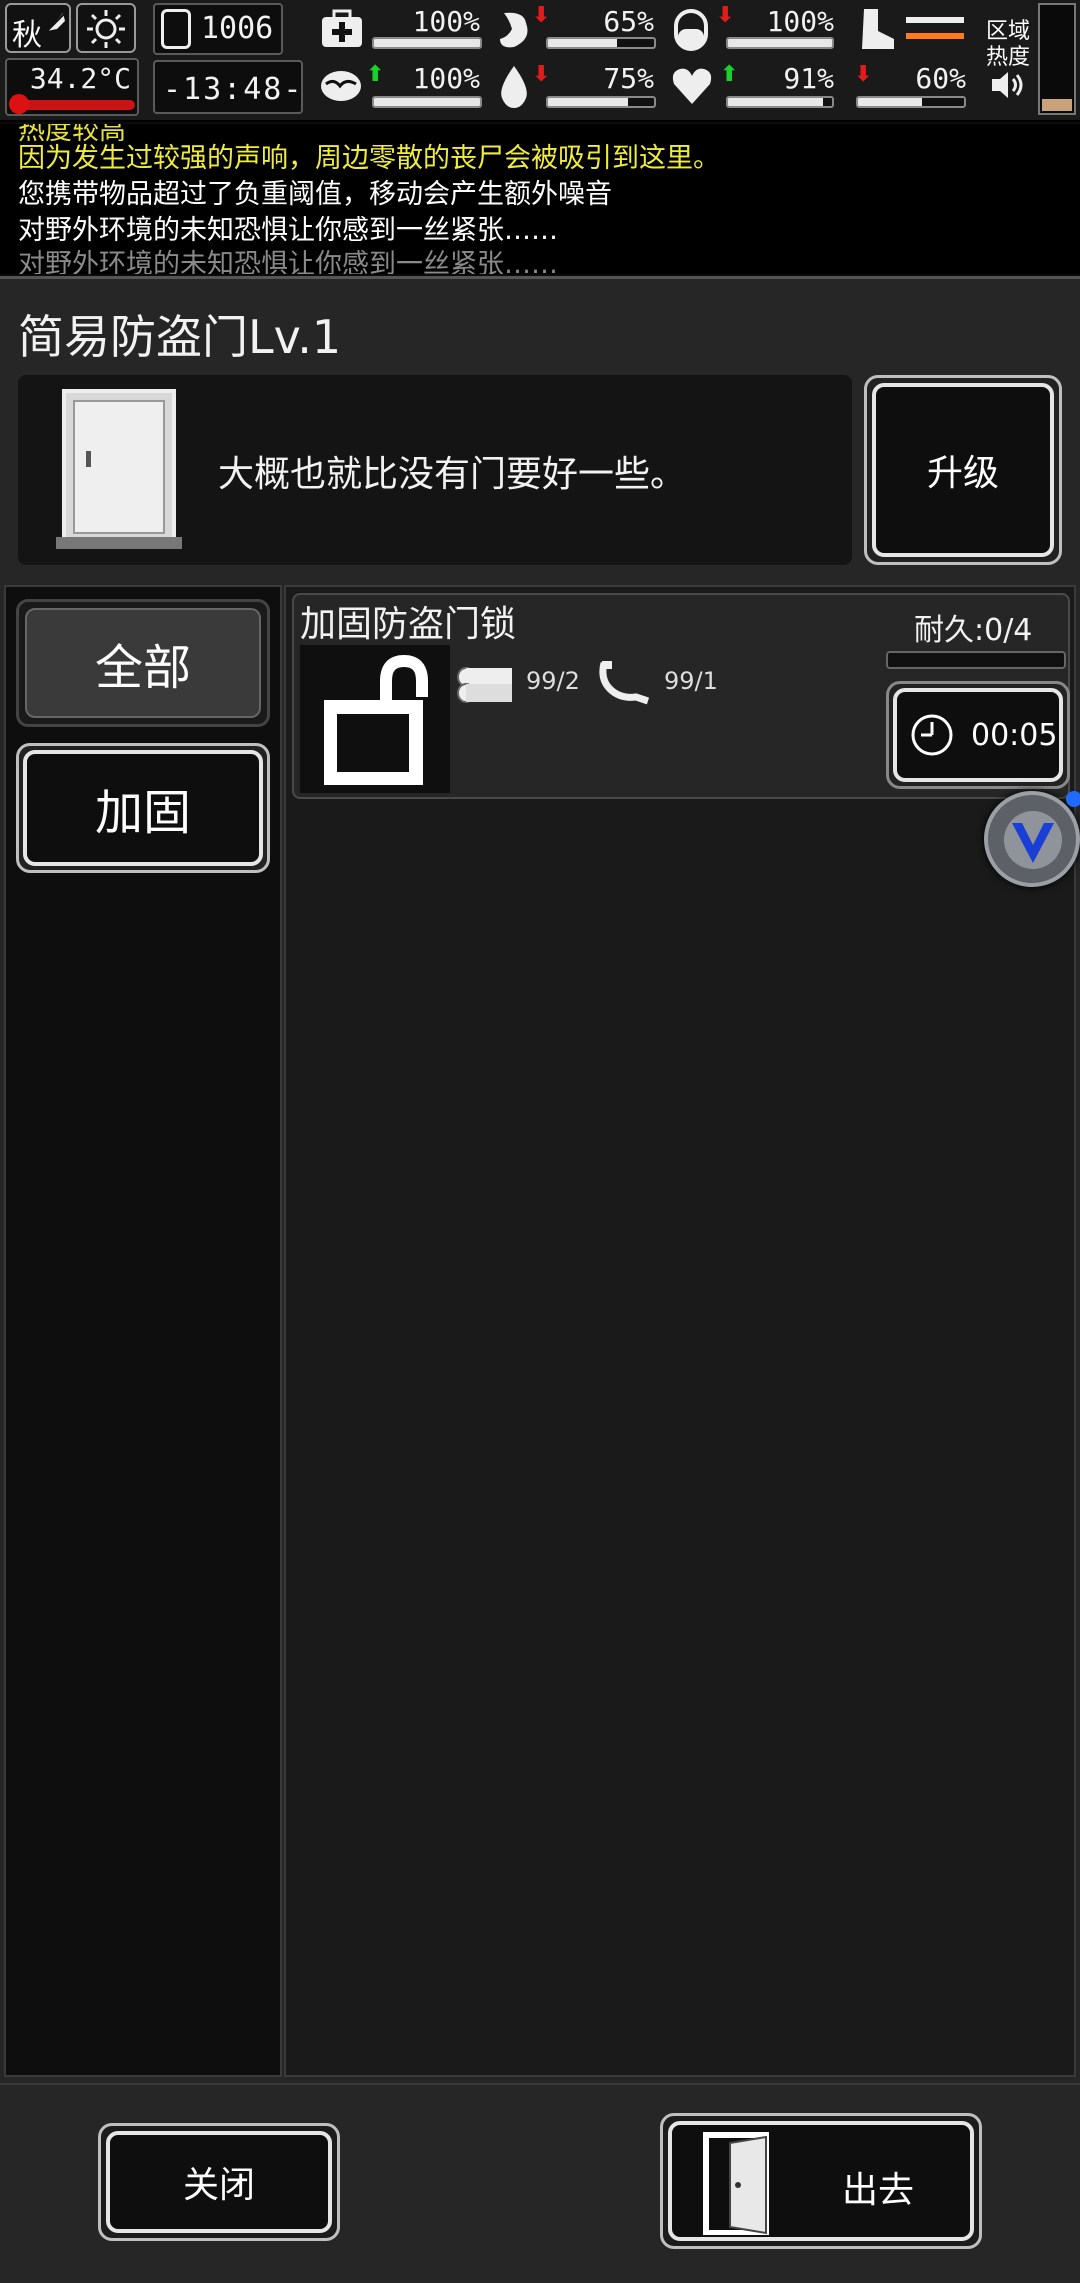 The image size is (1080, 2283). What do you see at coordinates (800, 21) in the screenshot?
I see `energy-value: 100%` at bounding box center [800, 21].